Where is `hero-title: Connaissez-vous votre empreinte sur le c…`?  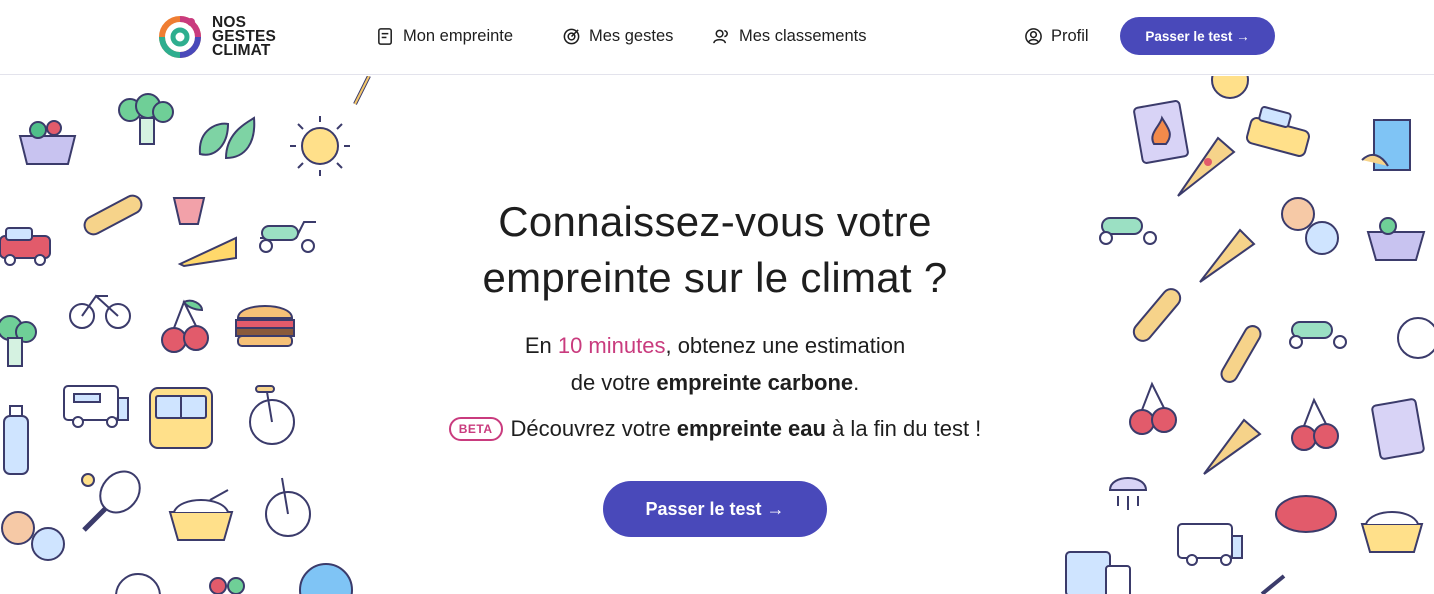 hero-title: Connaissez-vous votre empreinte sur le c… is located at coordinates (715, 250).